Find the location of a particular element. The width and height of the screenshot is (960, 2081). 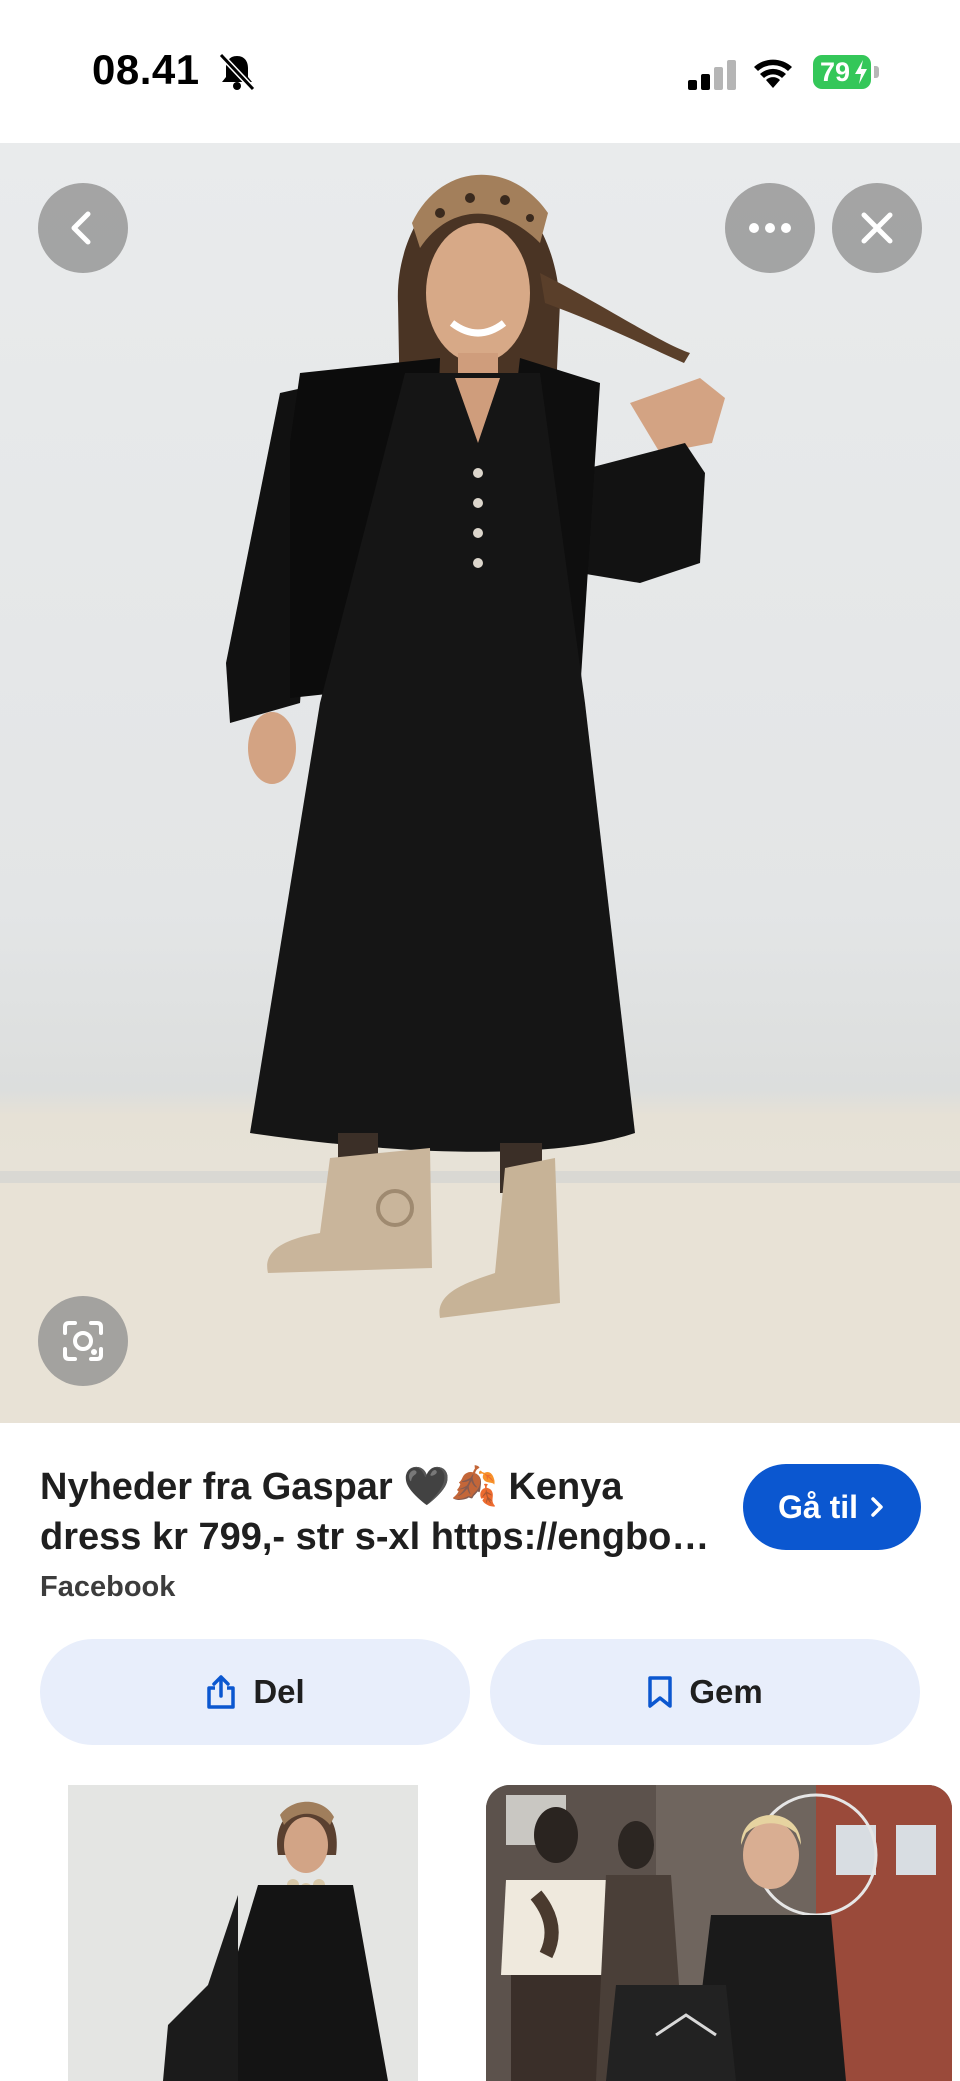

battery-level: 79 is located at coordinates (835, 72).